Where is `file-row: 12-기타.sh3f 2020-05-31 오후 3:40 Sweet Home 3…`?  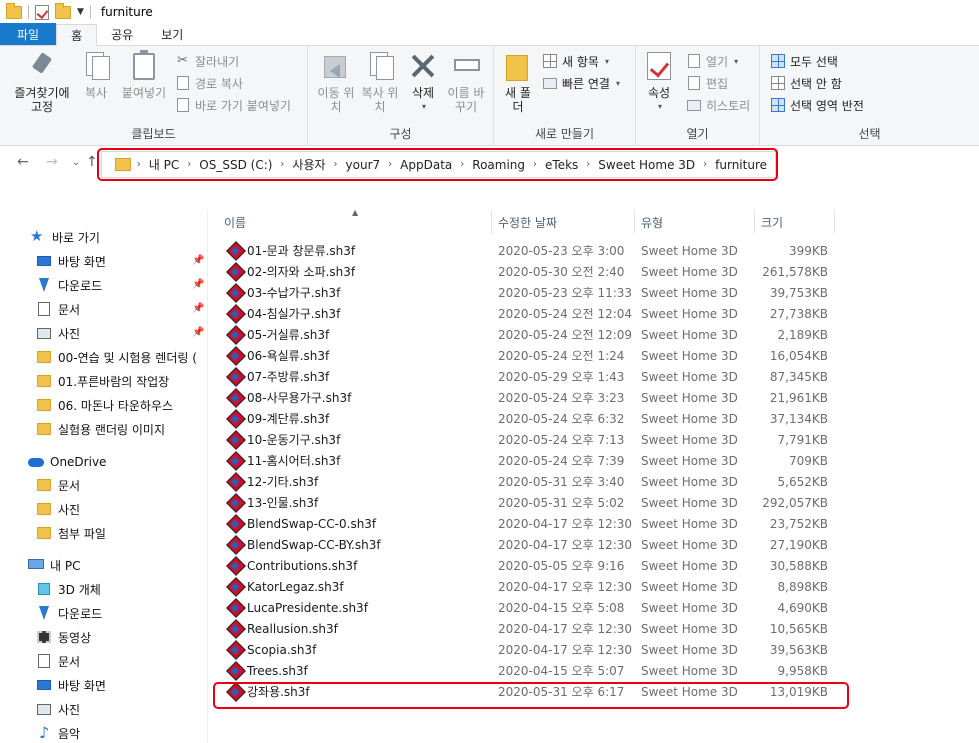 file-row: 12-기타.sh3f 2020-05-31 오후 3:40 Sweet Home 3… is located at coordinates (523, 481).